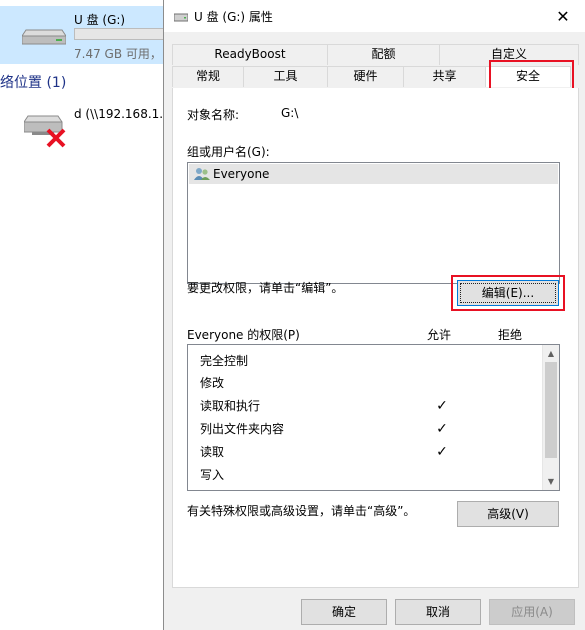  What do you see at coordinates (370, 361) in the screenshot?
I see `table-row: 完全控制` at bounding box center [370, 361].